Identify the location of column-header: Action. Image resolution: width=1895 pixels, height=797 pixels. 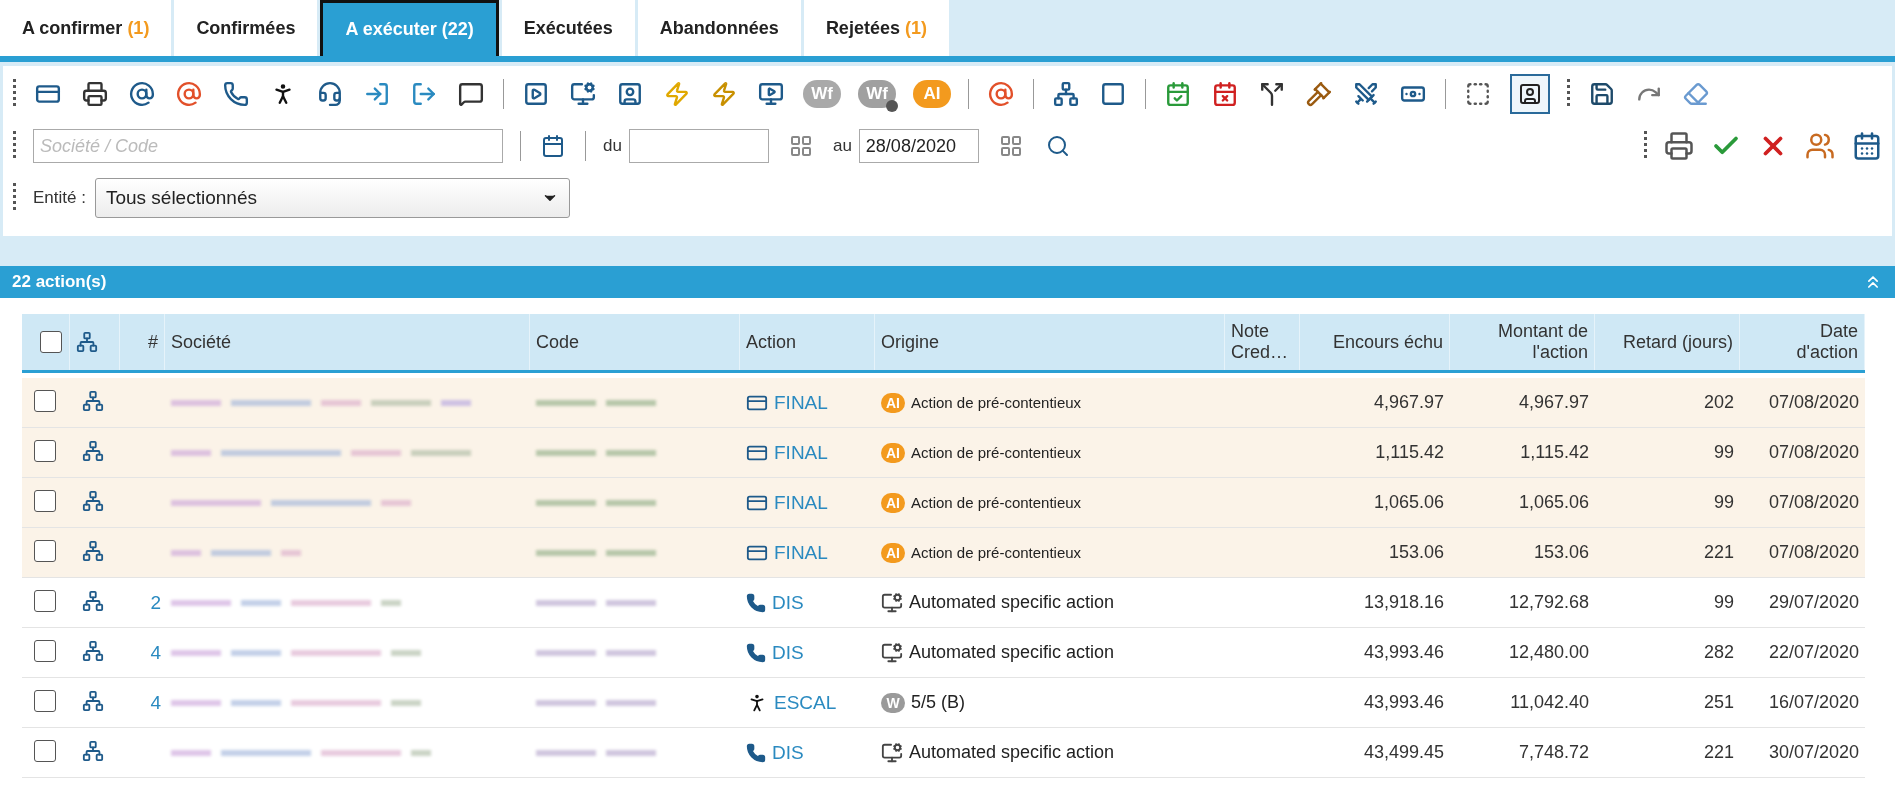
(771, 342).